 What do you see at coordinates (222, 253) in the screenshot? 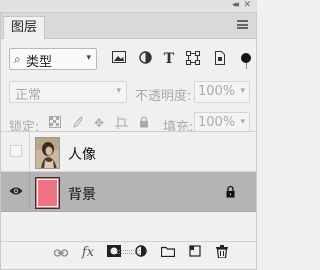
I see `trash-icon` at bounding box center [222, 253].